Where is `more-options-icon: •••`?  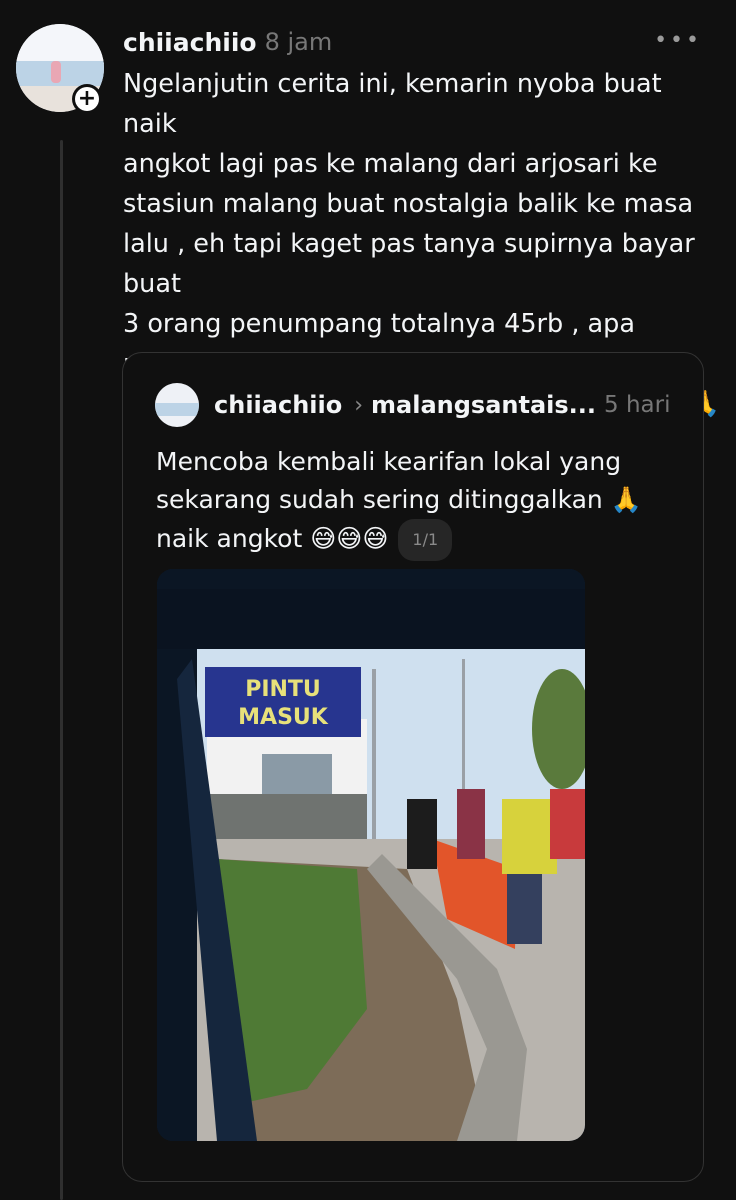
more-options-icon: ••• is located at coordinates (678, 40).